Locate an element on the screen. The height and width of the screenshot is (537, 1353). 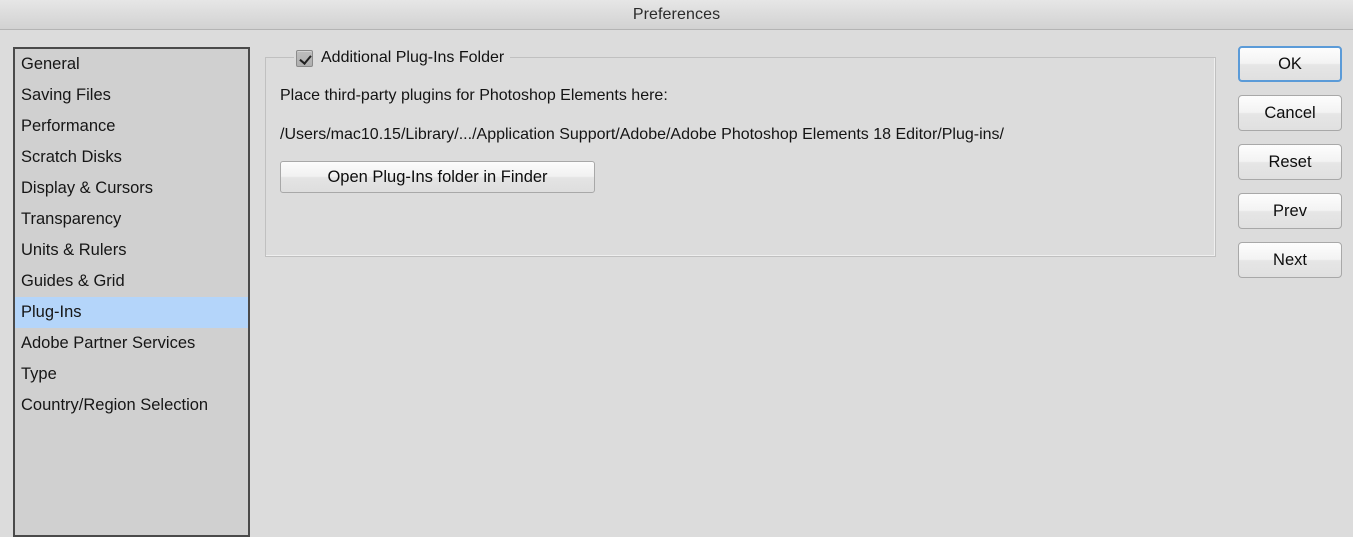
additional-plugins-folder-checkbox is located at coordinates (304, 58).